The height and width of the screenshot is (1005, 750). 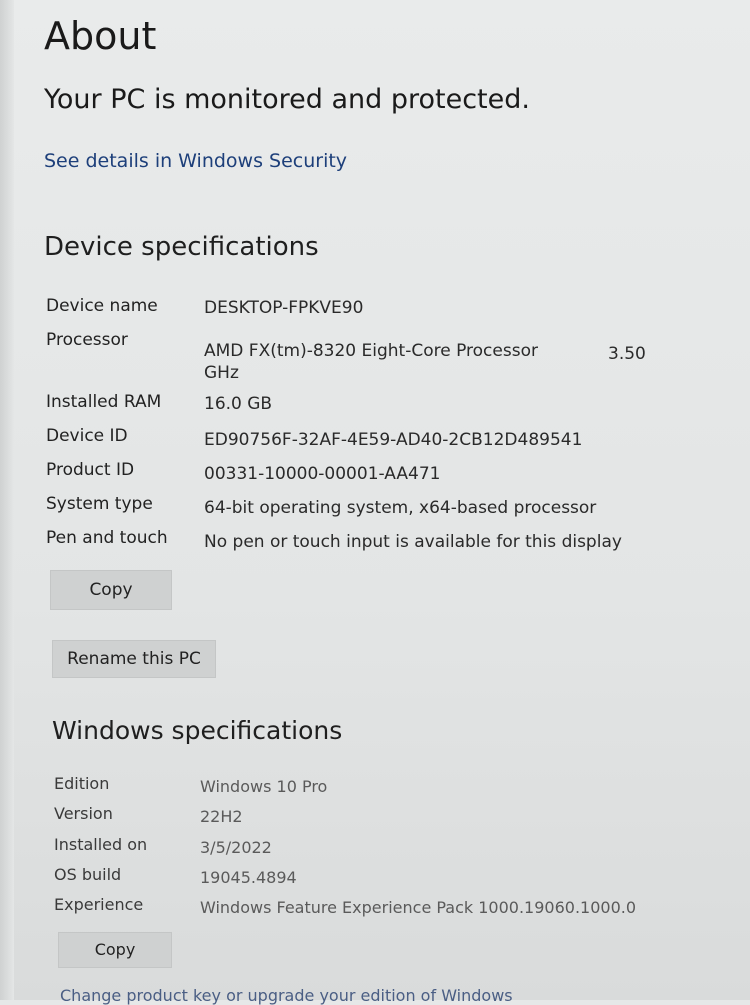 What do you see at coordinates (99, 904) in the screenshot?
I see `spec-label: Experience` at bounding box center [99, 904].